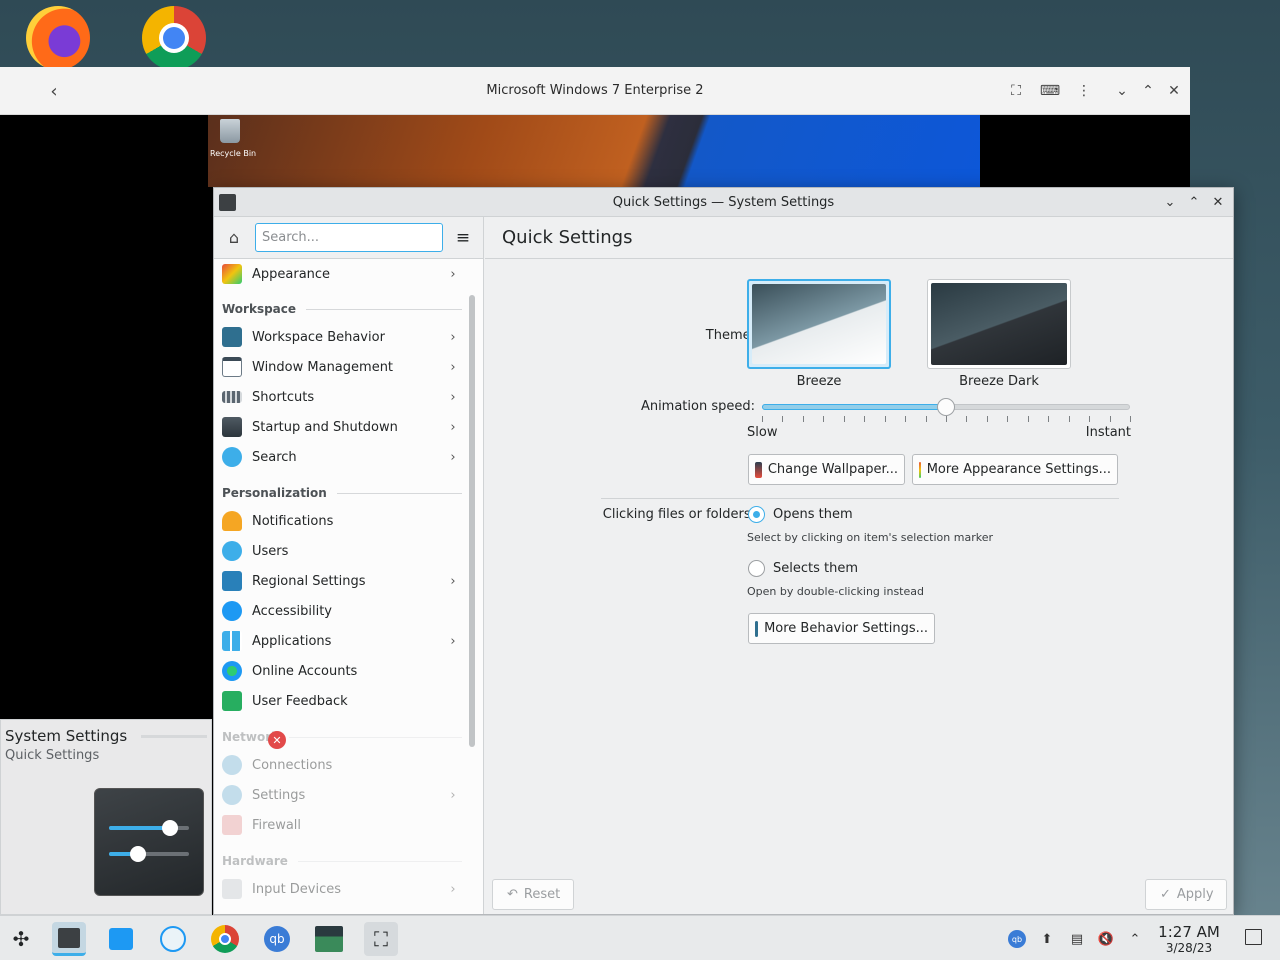  I want to click on updates-icon: ⬆, so click(1047, 939).